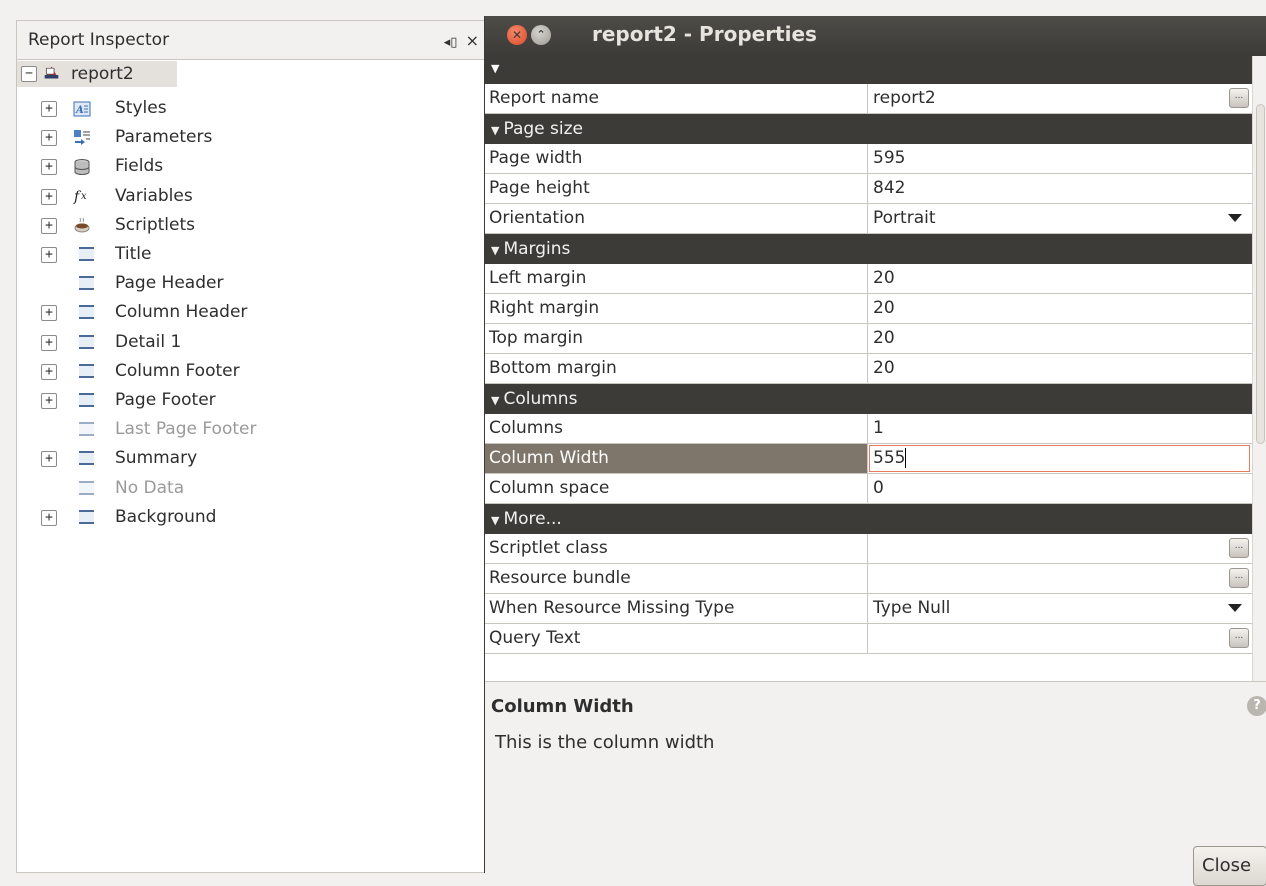  I want to click on tree-item-no-data: No Data, so click(251, 488).